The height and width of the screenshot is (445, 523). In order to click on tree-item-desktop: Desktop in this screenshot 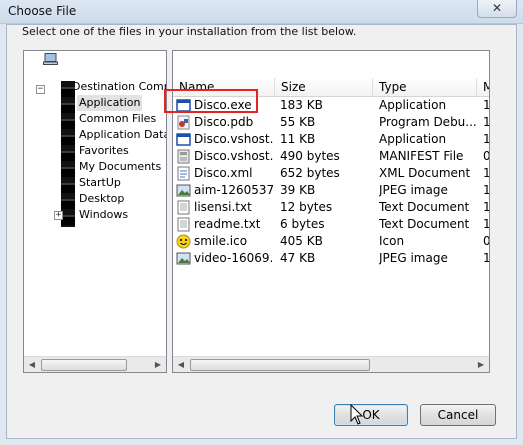, I will do `click(101, 199)`.